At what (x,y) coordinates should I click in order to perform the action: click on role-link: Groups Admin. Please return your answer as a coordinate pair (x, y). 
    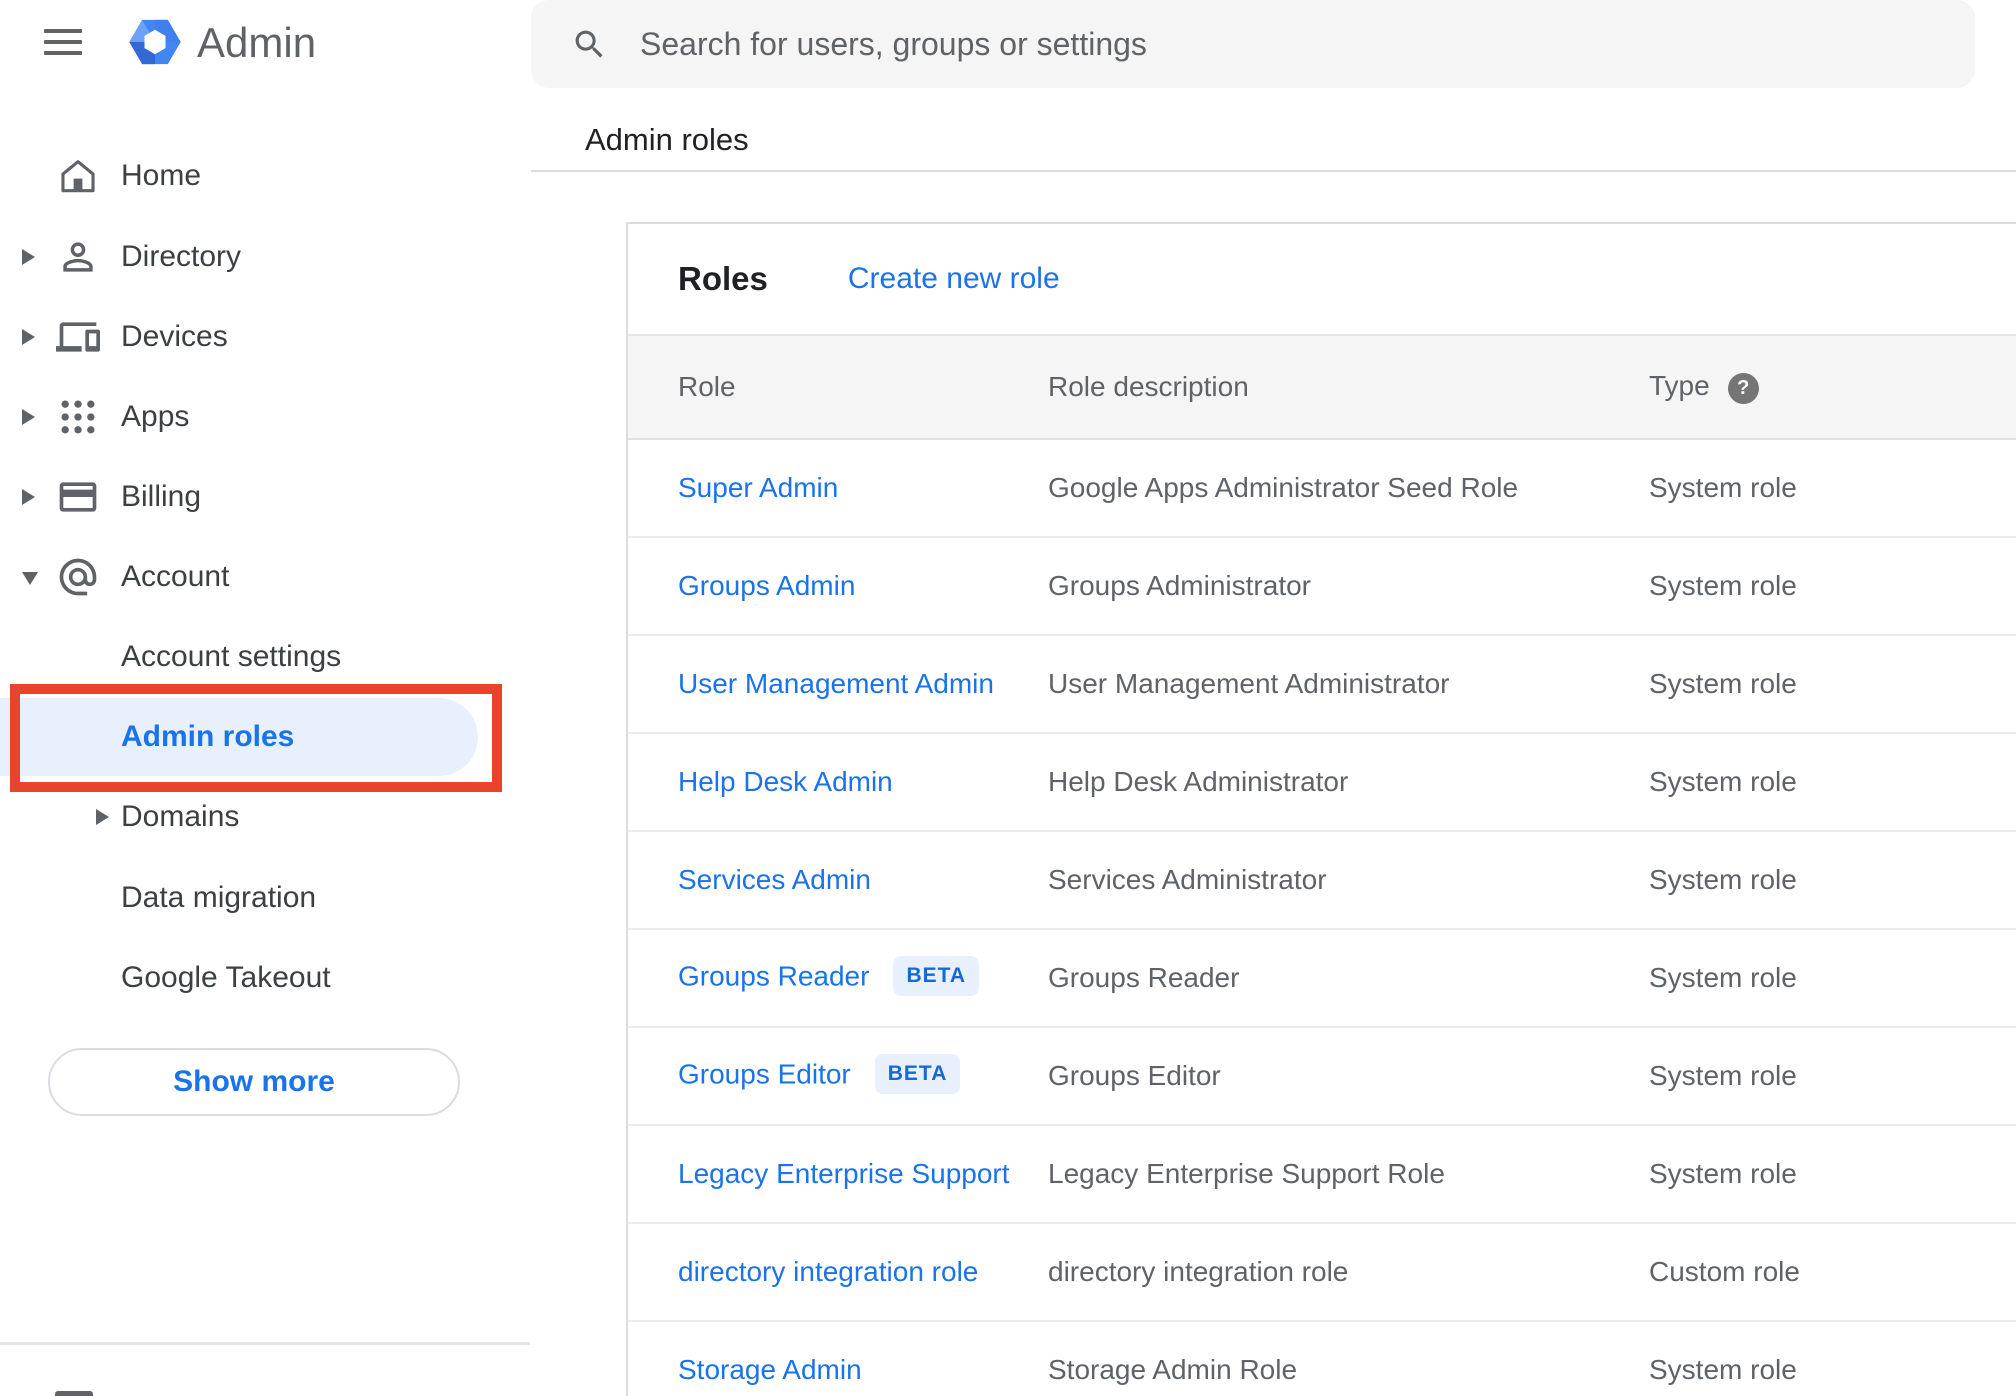
    Looking at the image, I should click on (766, 585).